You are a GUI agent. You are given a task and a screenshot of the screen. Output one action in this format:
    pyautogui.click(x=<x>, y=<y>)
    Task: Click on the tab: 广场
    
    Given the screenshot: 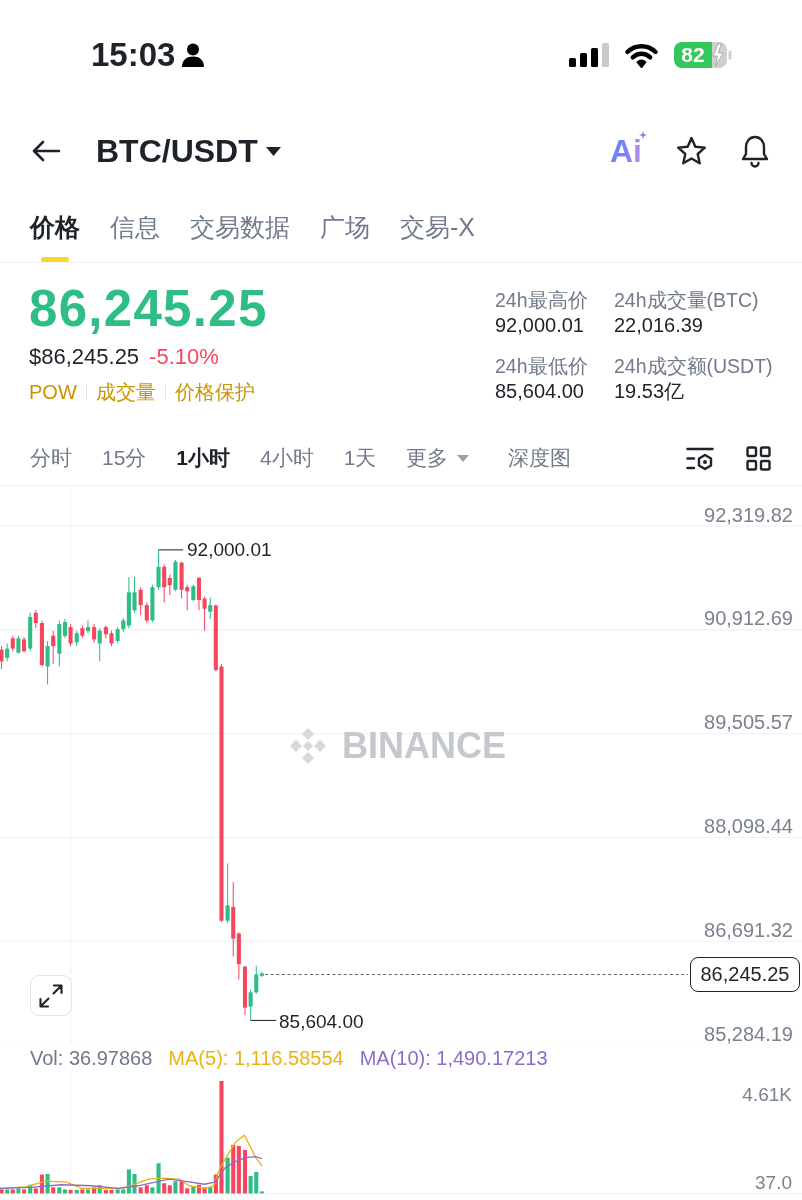 What is the action you would take?
    pyautogui.click(x=345, y=229)
    